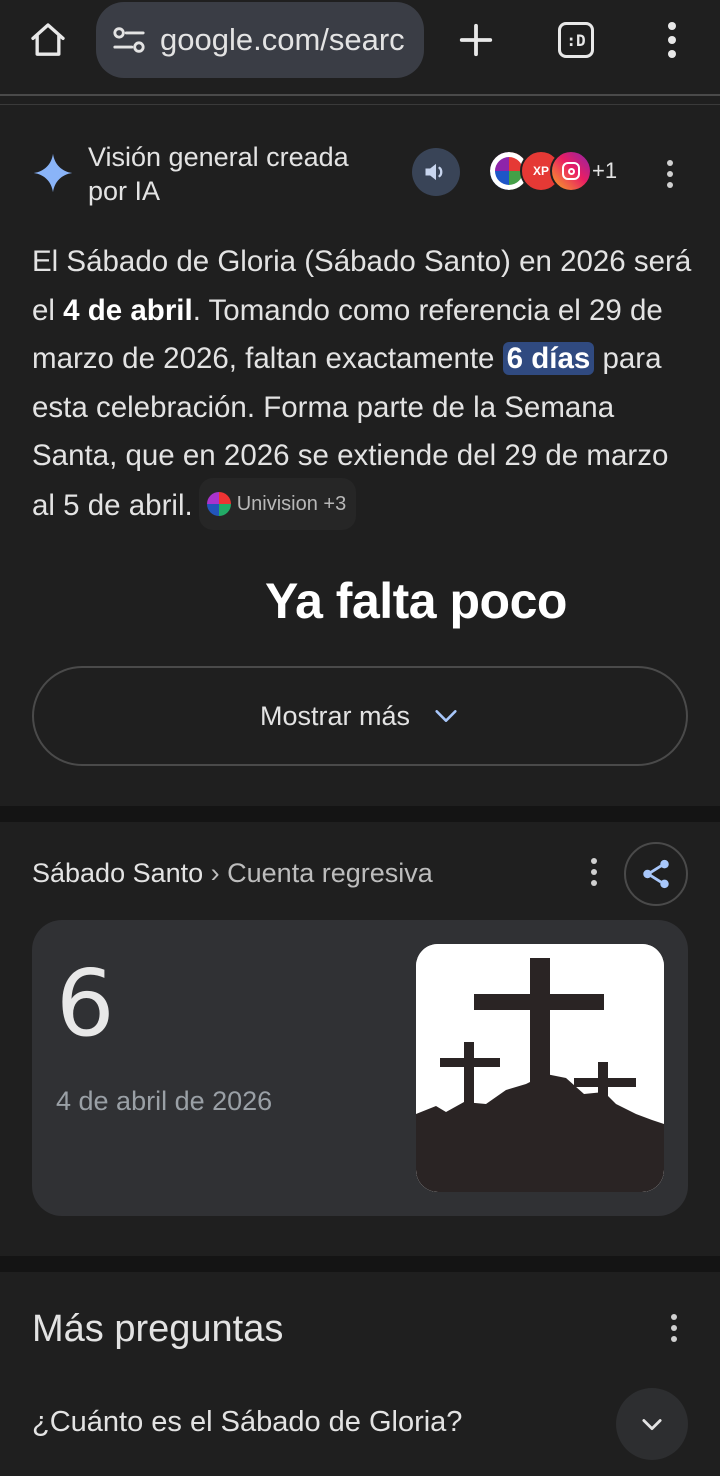  Describe the element at coordinates (158, 1329) in the screenshot. I see `more-questions-title: Más preguntas` at that location.